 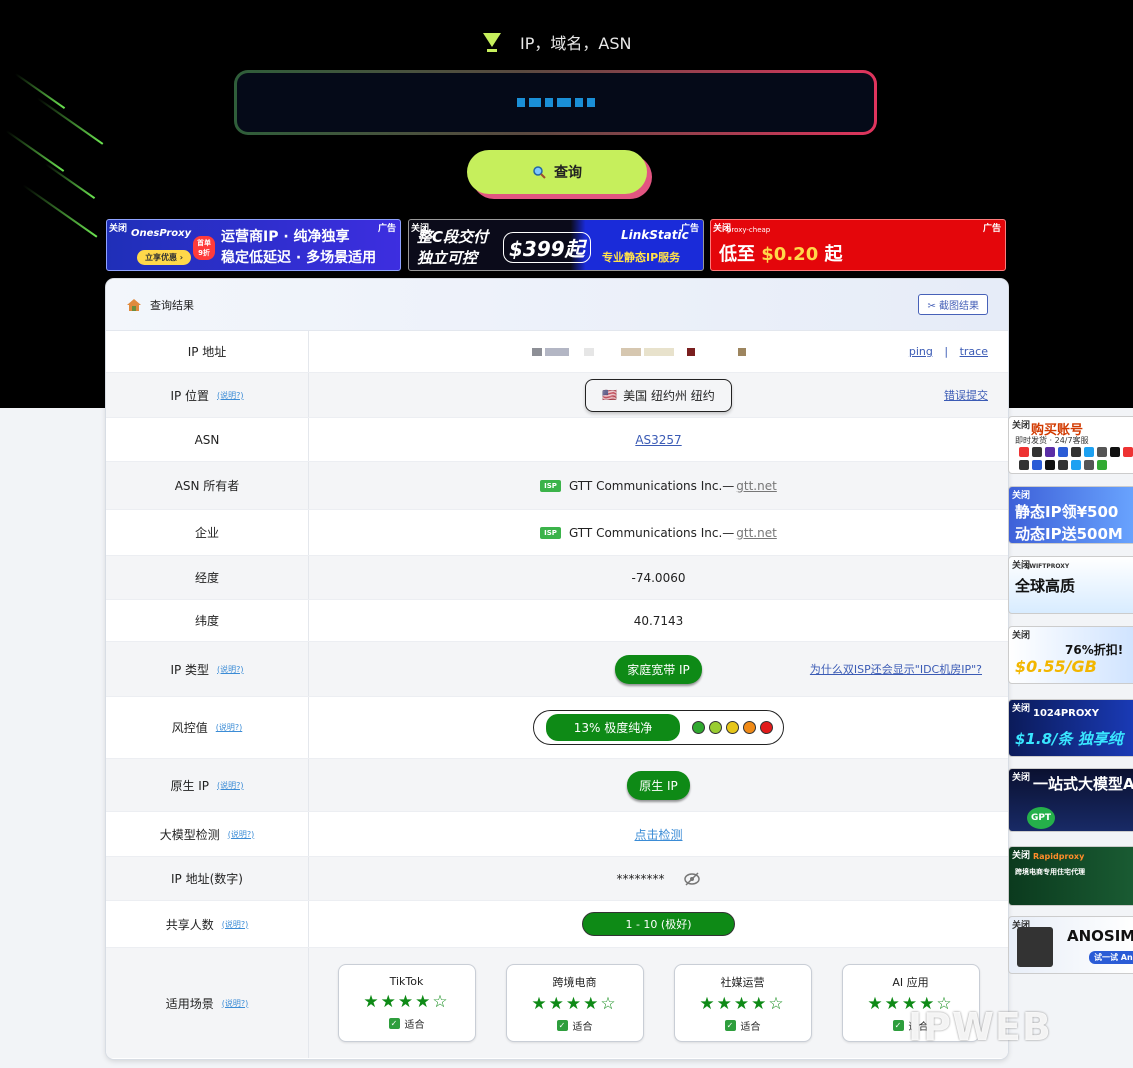 What do you see at coordinates (742, 982) in the screenshot?
I see `card-title: 社媒运营` at bounding box center [742, 982].